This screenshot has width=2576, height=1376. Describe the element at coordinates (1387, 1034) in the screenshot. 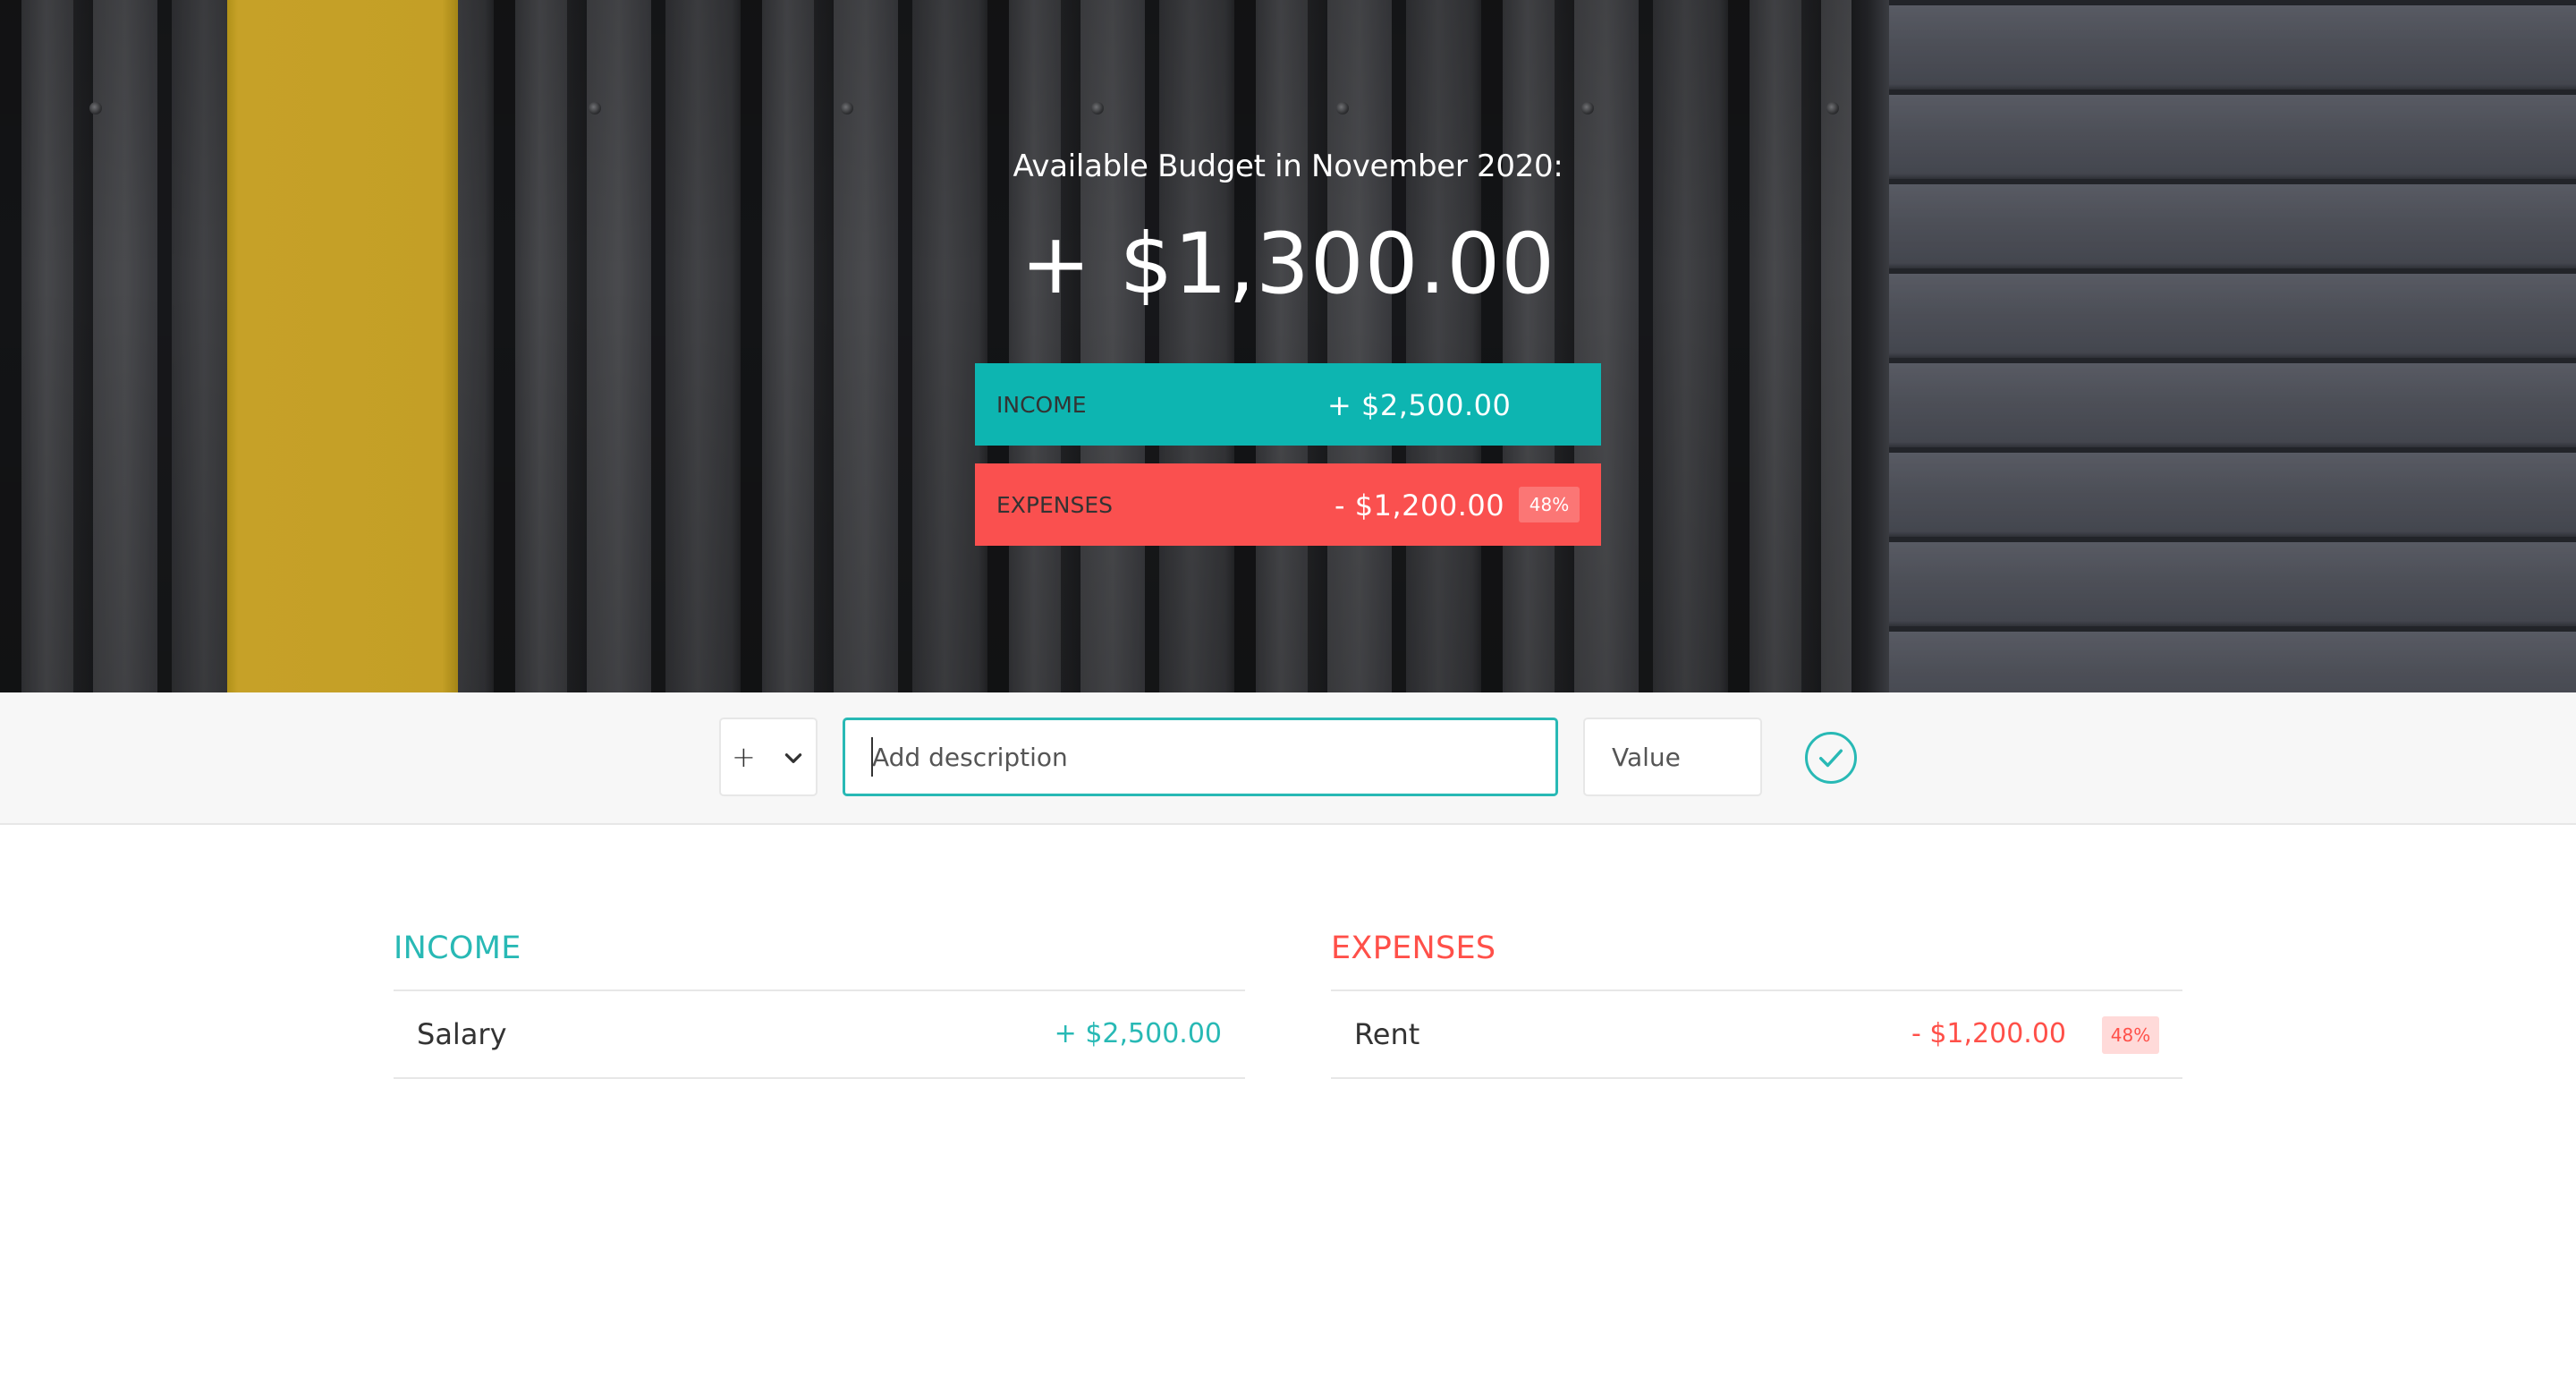

I see `item-description: Rent` at that location.